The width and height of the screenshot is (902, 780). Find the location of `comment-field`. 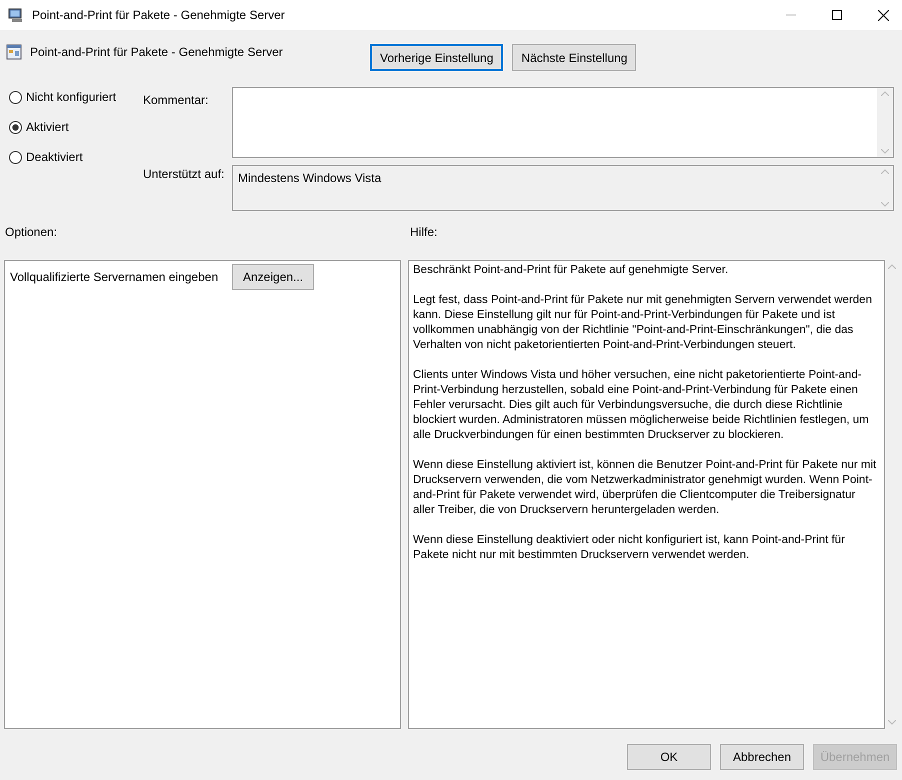

comment-field is located at coordinates (563, 122).